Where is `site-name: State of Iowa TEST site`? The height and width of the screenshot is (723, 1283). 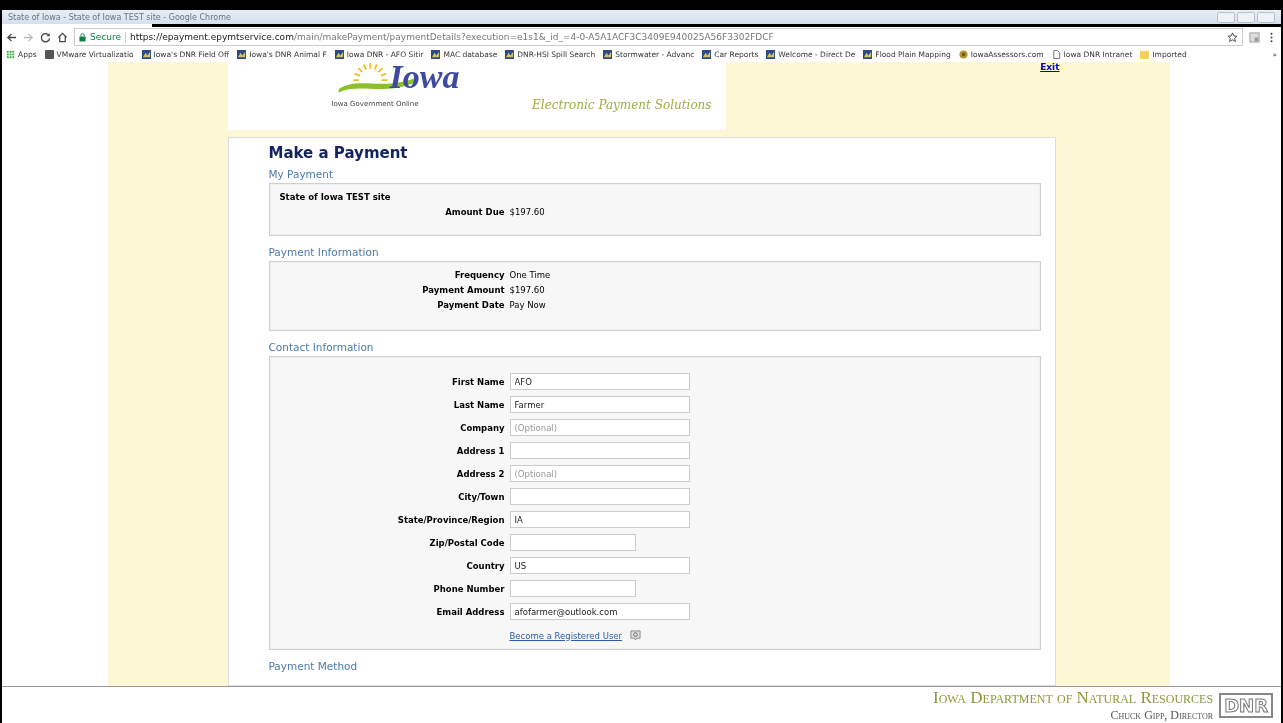 site-name: State of Iowa TEST site is located at coordinates (335, 197).